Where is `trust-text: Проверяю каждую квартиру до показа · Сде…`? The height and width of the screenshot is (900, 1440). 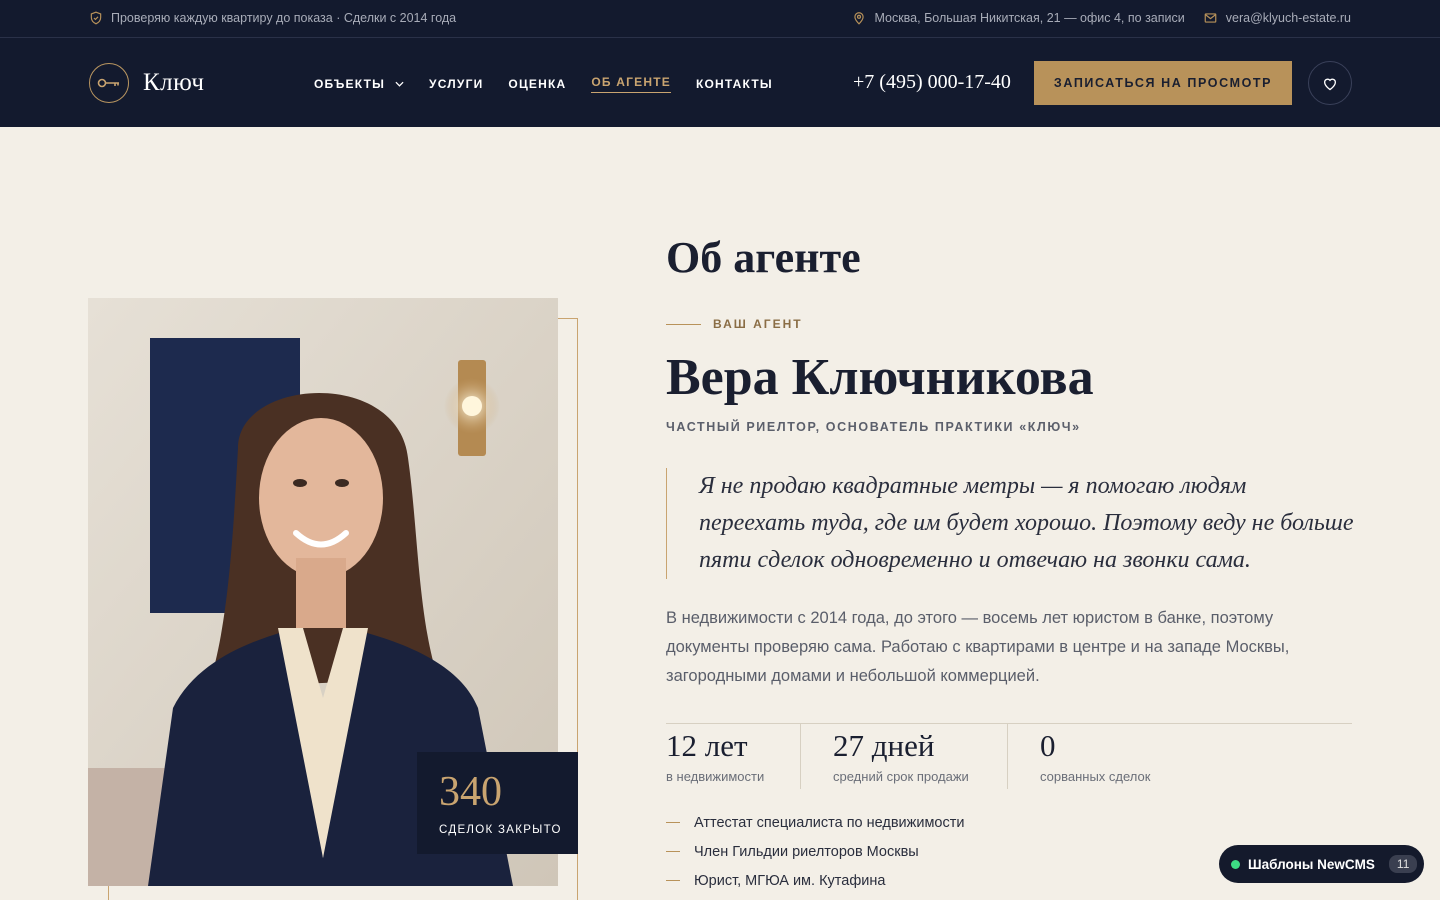
trust-text: Проверяю каждую квартиру до показа · Сде… is located at coordinates (284, 18).